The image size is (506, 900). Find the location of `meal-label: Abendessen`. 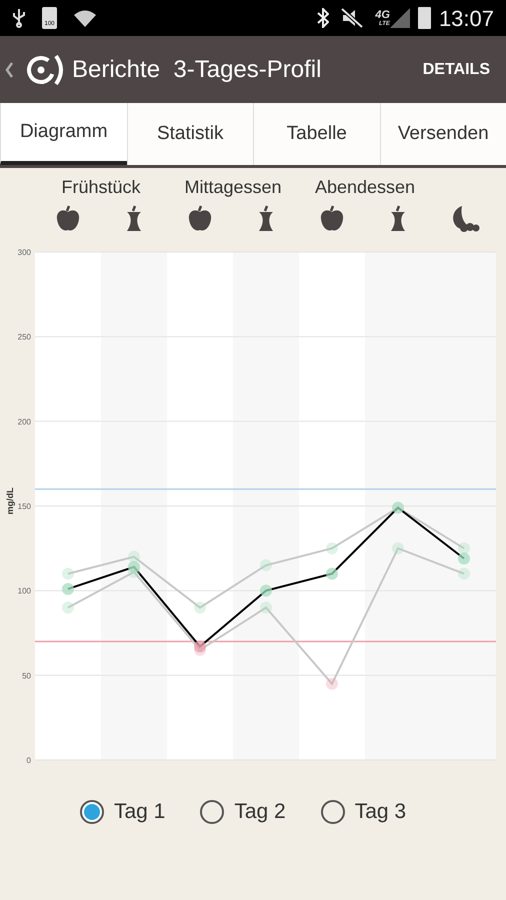

meal-label: Abendessen is located at coordinates (365, 187).